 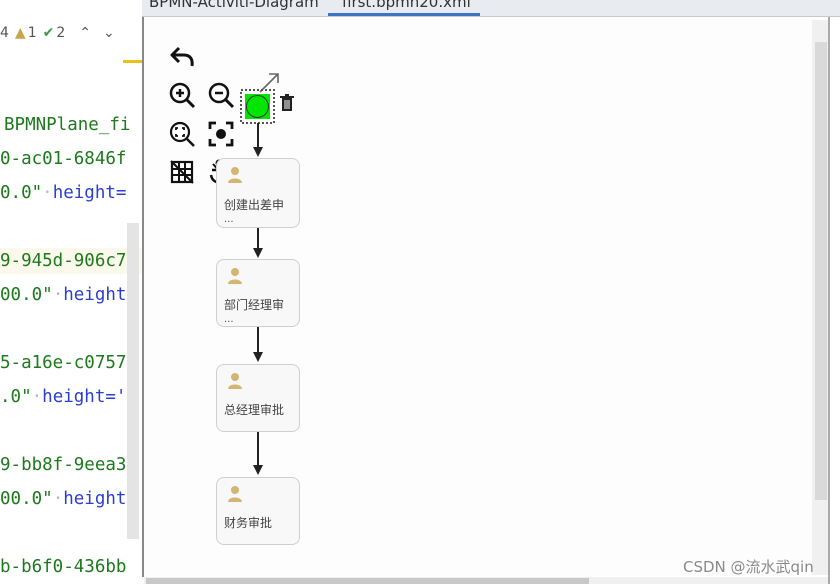 I want to click on center-icon, so click(x=221, y=134).